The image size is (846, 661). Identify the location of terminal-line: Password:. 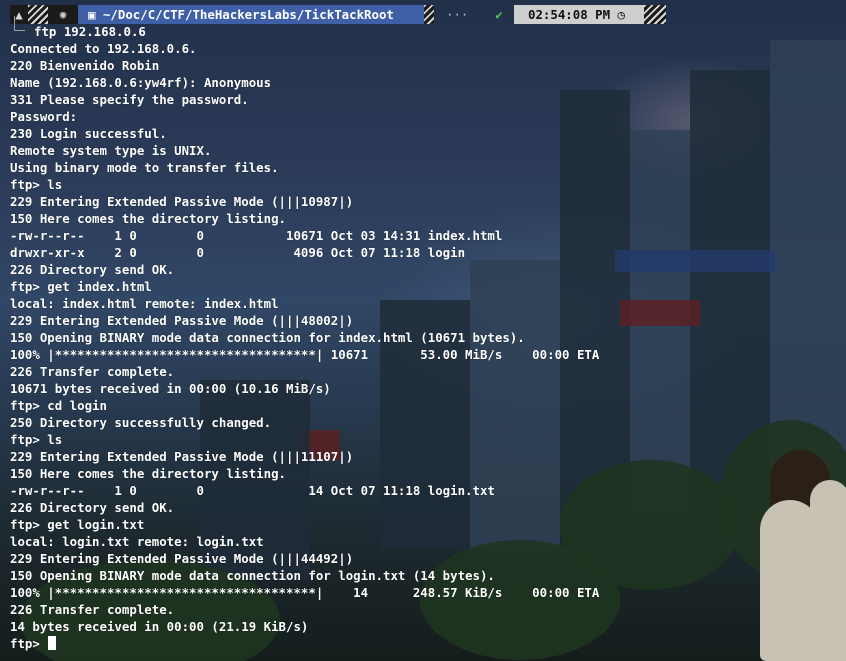
(44, 116).